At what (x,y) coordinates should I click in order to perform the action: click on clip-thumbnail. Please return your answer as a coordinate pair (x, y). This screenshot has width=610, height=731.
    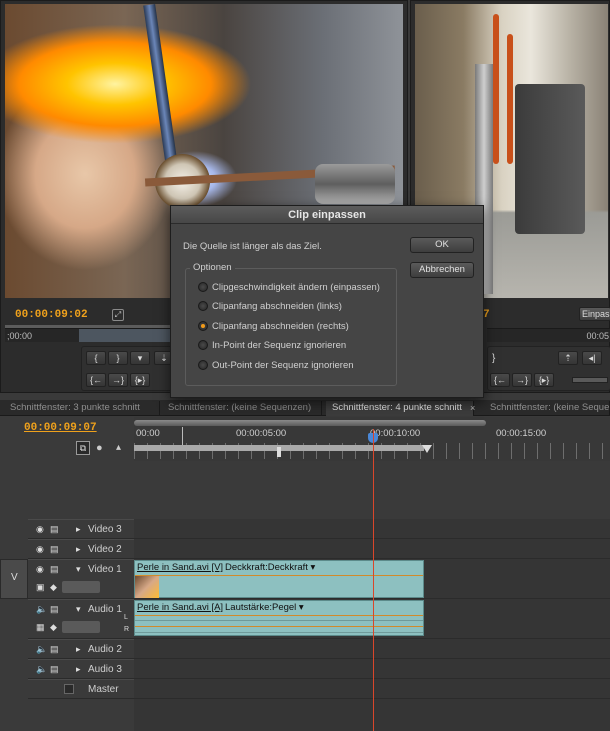
    Looking at the image, I should click on (147, 587).